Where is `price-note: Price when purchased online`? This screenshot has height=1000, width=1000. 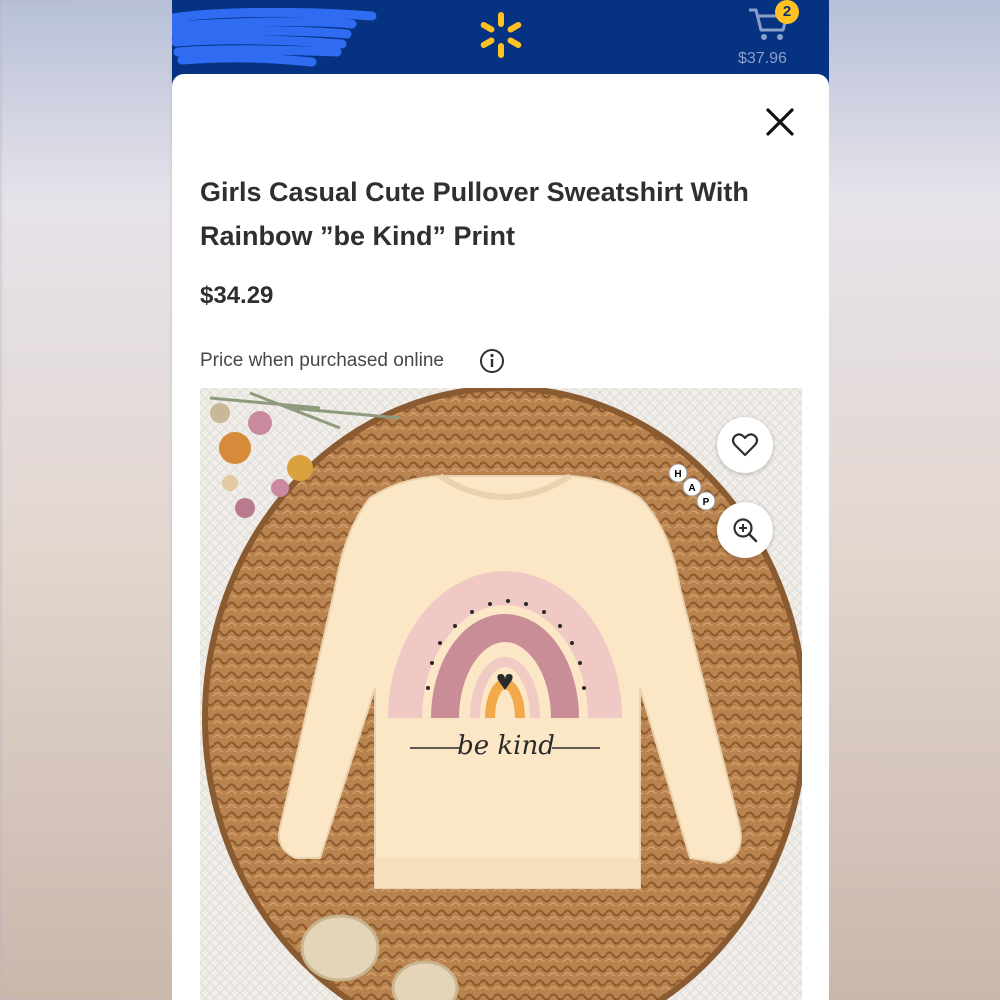
price-note: Price when purchased online is located at coordinates (322, 360).